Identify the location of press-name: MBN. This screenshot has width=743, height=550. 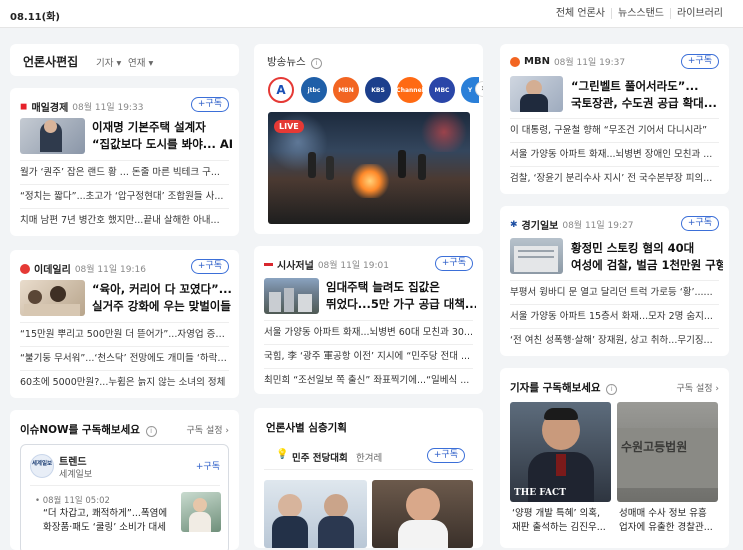
(537, 61).